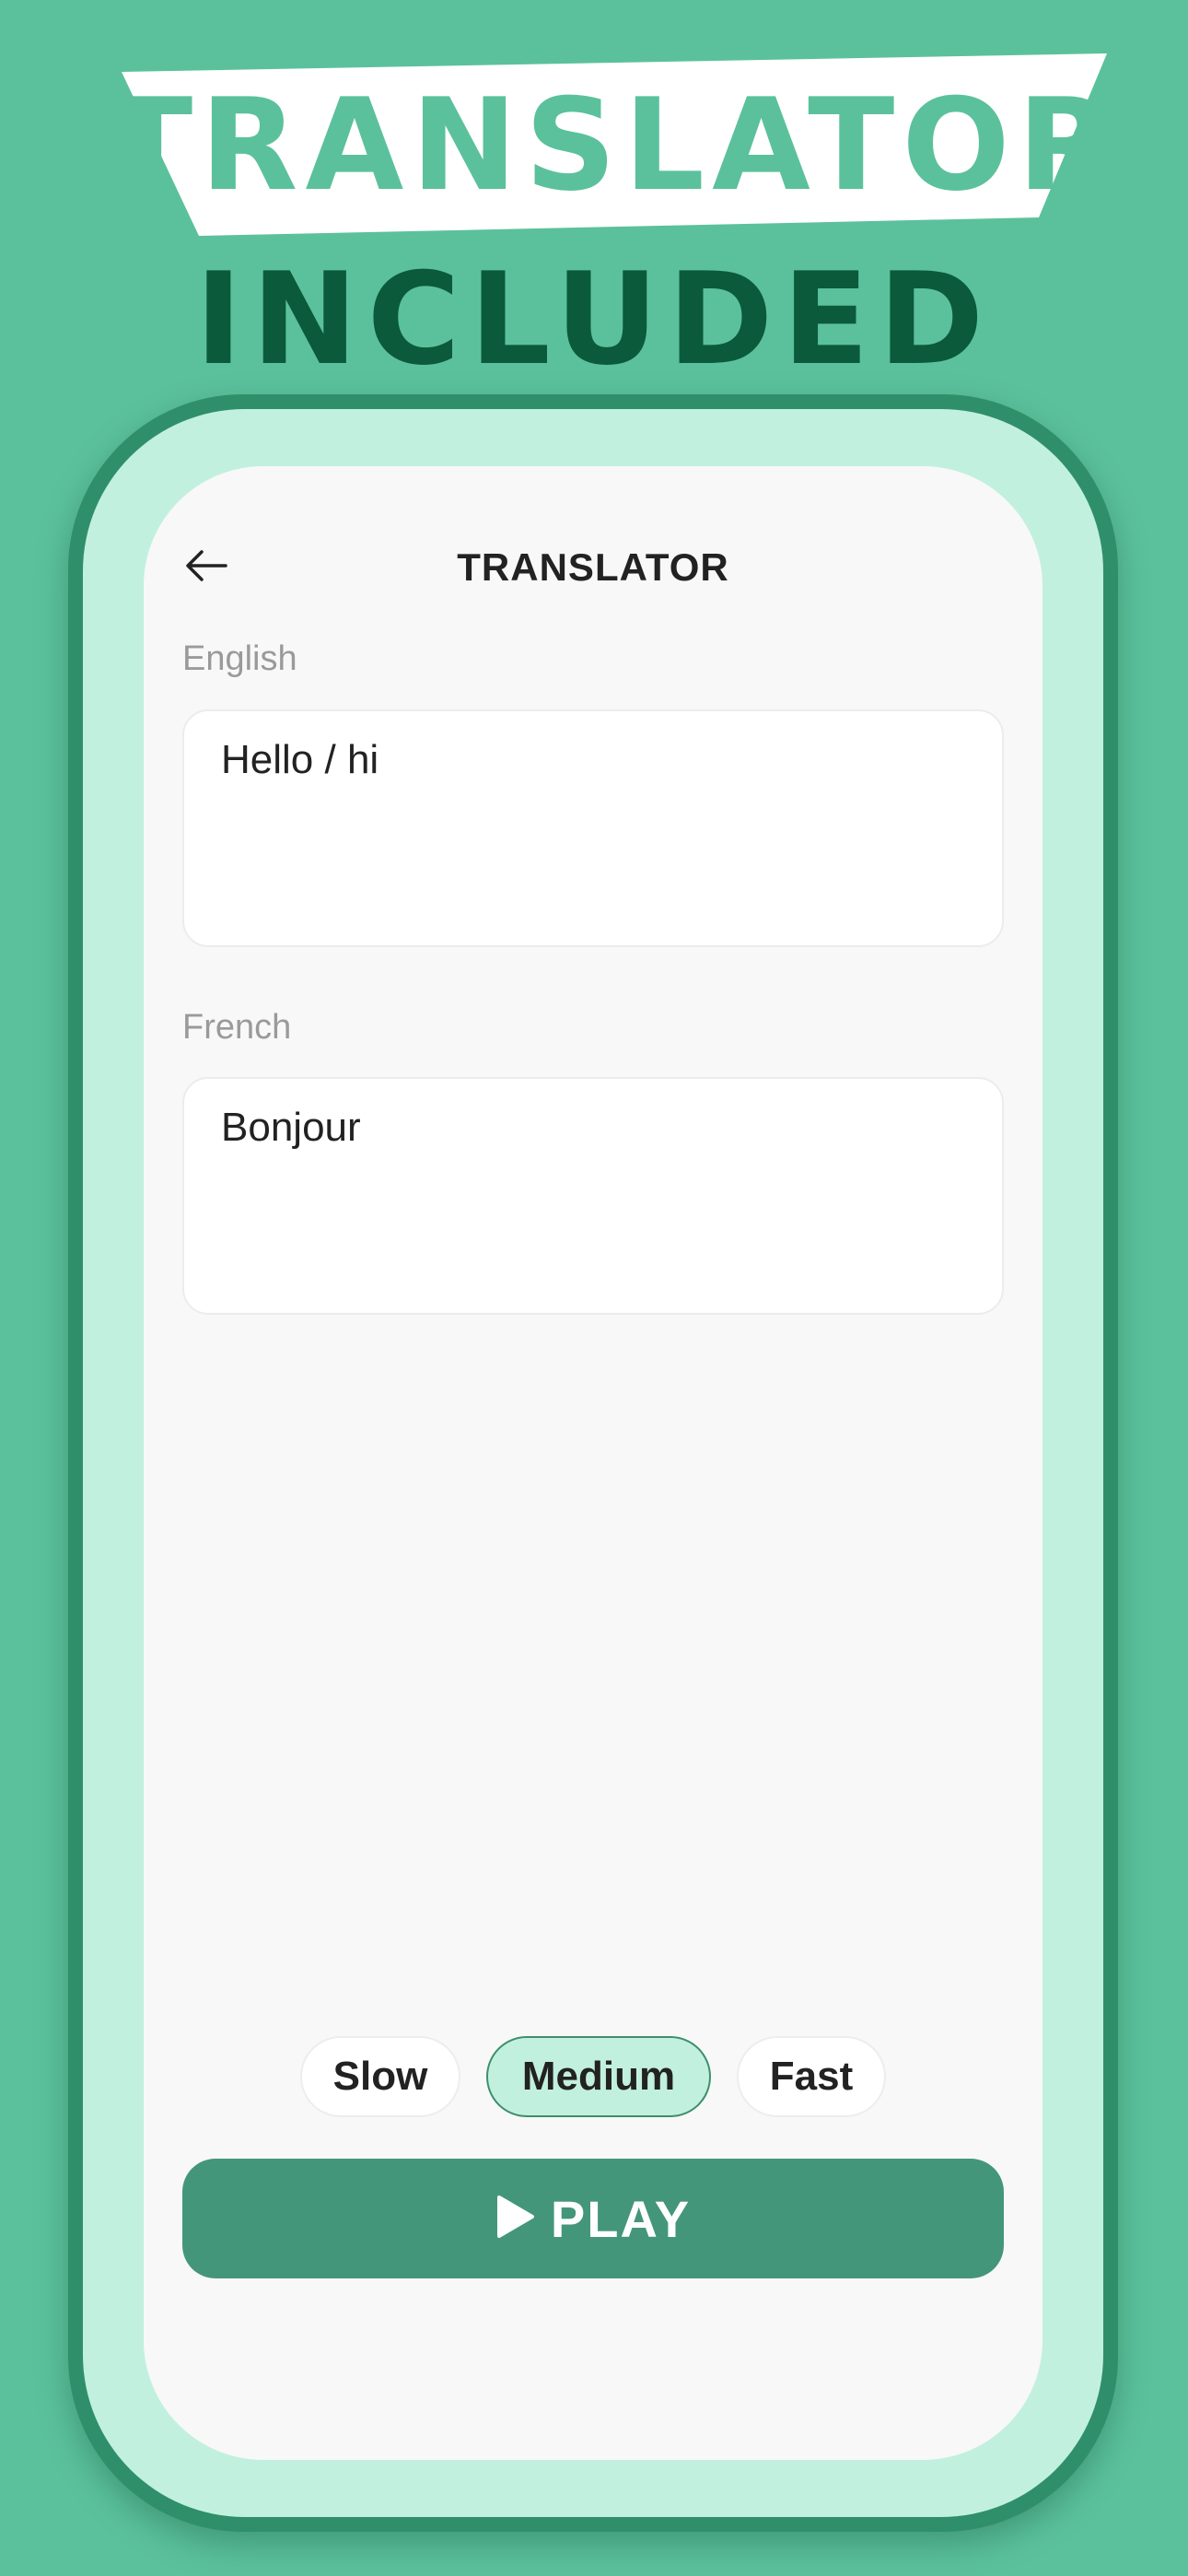 Image resolution: width=1188 pixels, height=2576 pixels. What do you see at coordinates (239, 658) in the screenshot?
I see `source-language-label: English` at bounding box center [239, 658].